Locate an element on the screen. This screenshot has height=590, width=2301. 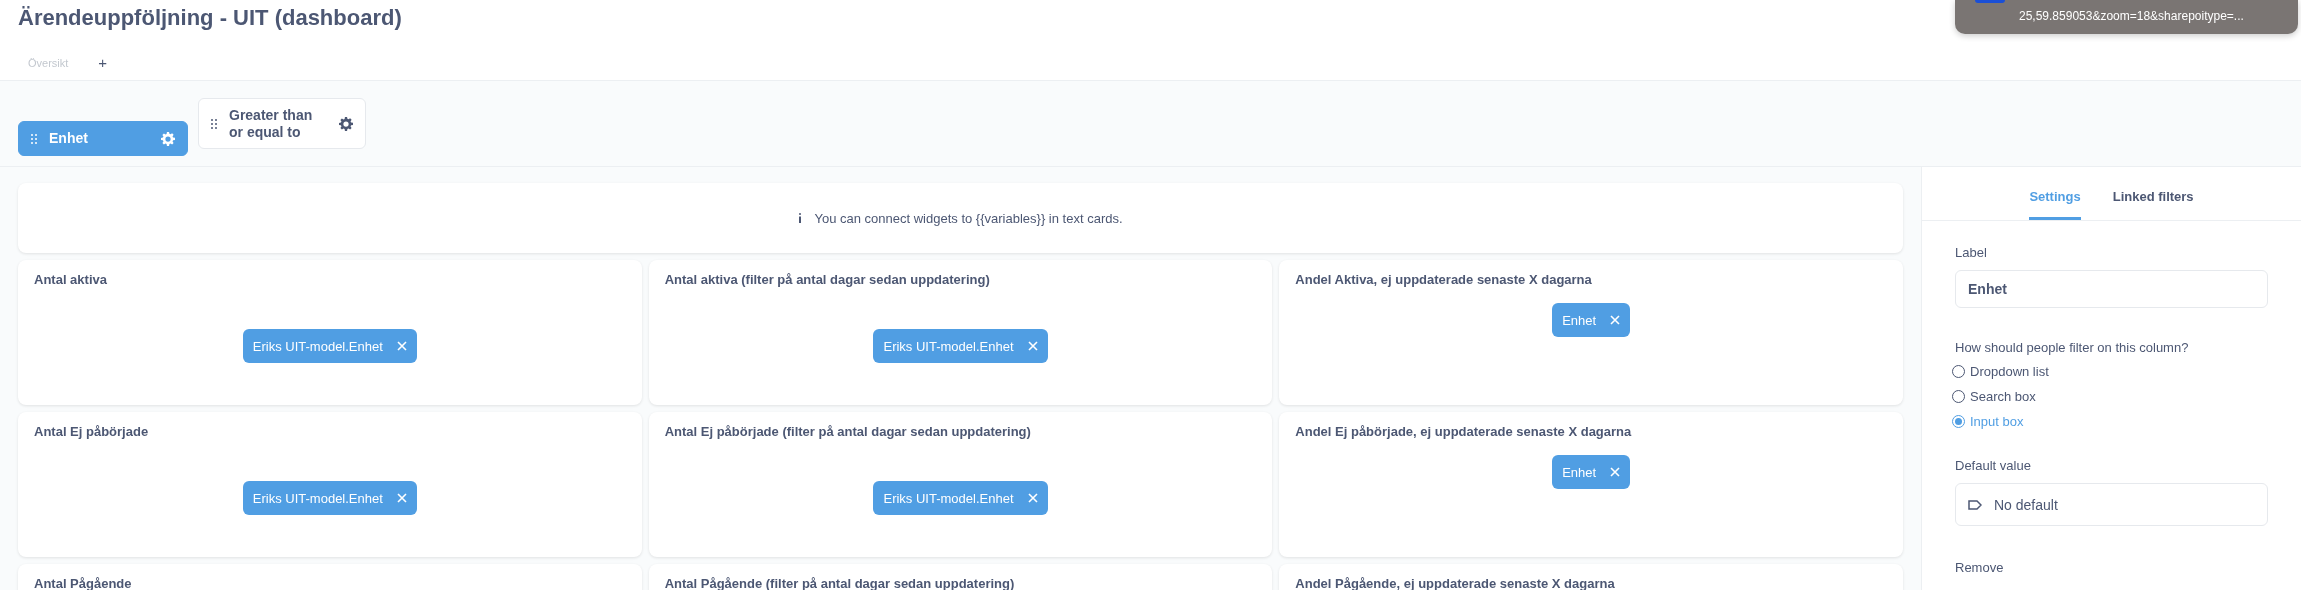
card-title: Andel Aktiva, ej uppdaterade senaste X dagarna is located at coordinates (1444, 279).